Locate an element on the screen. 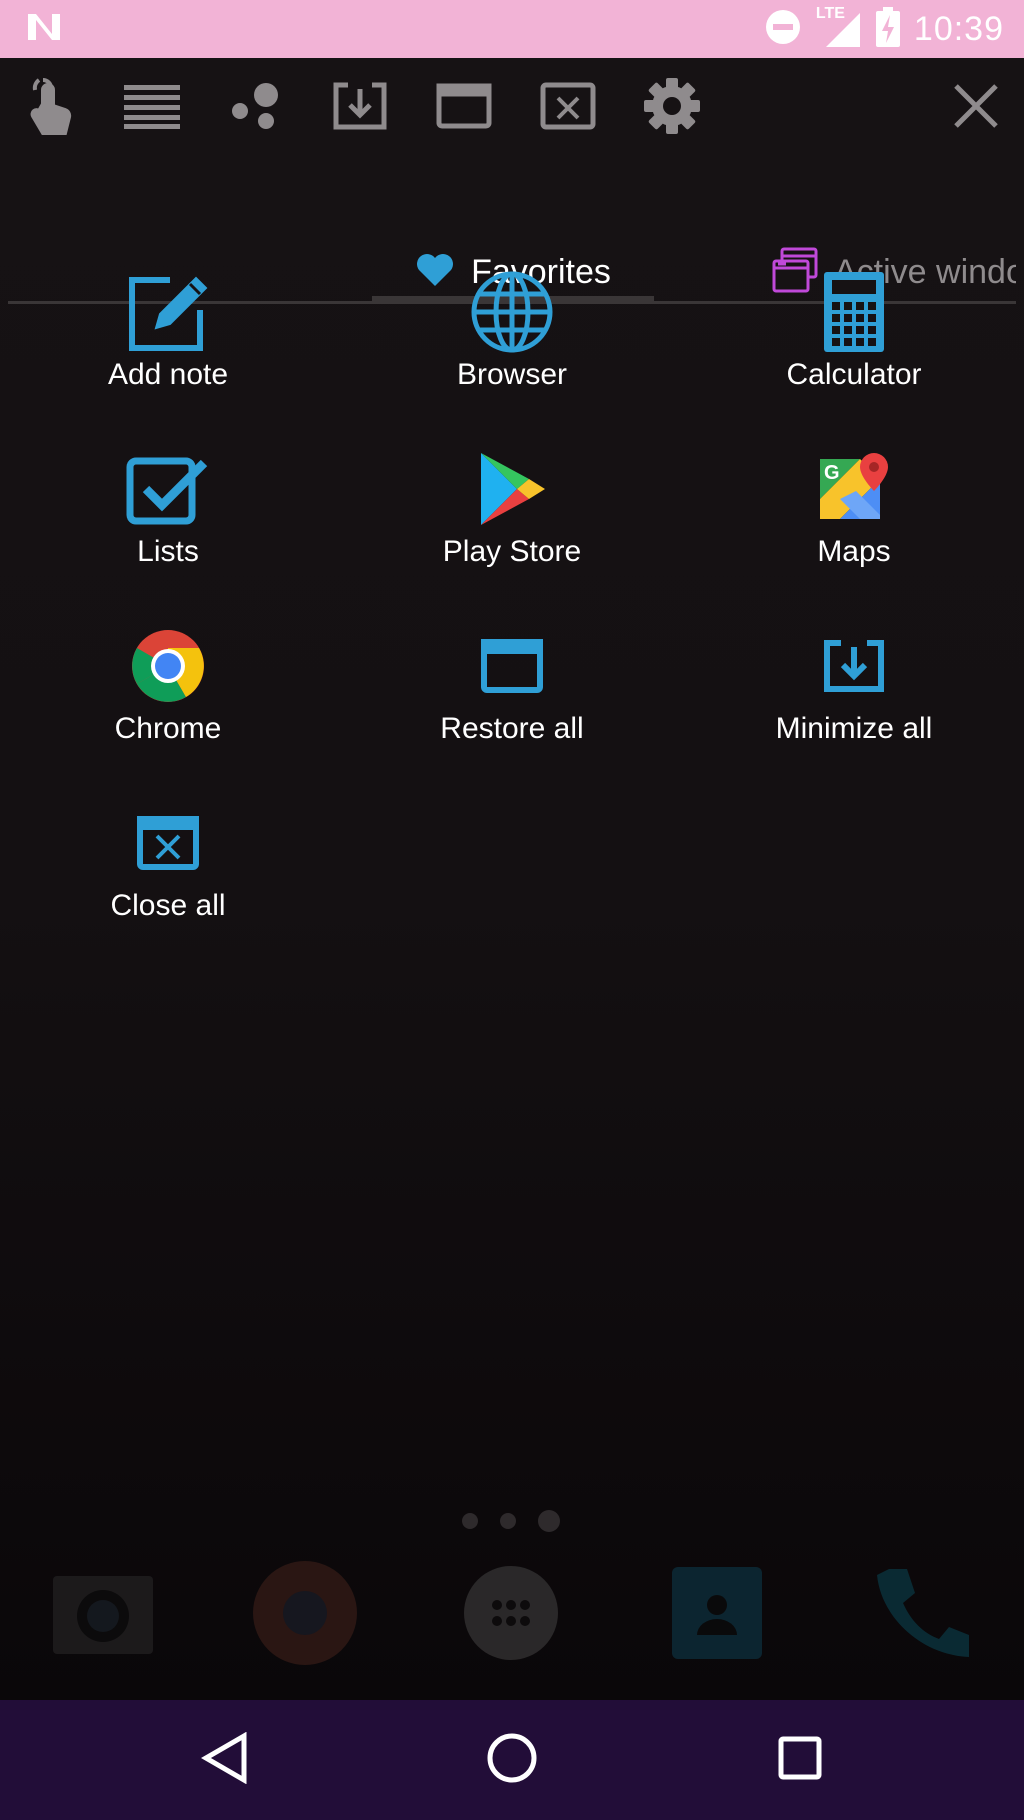 The height and width of the screenshot is (1820, 1024). camera-icon is located at coordinates (103, 1615).